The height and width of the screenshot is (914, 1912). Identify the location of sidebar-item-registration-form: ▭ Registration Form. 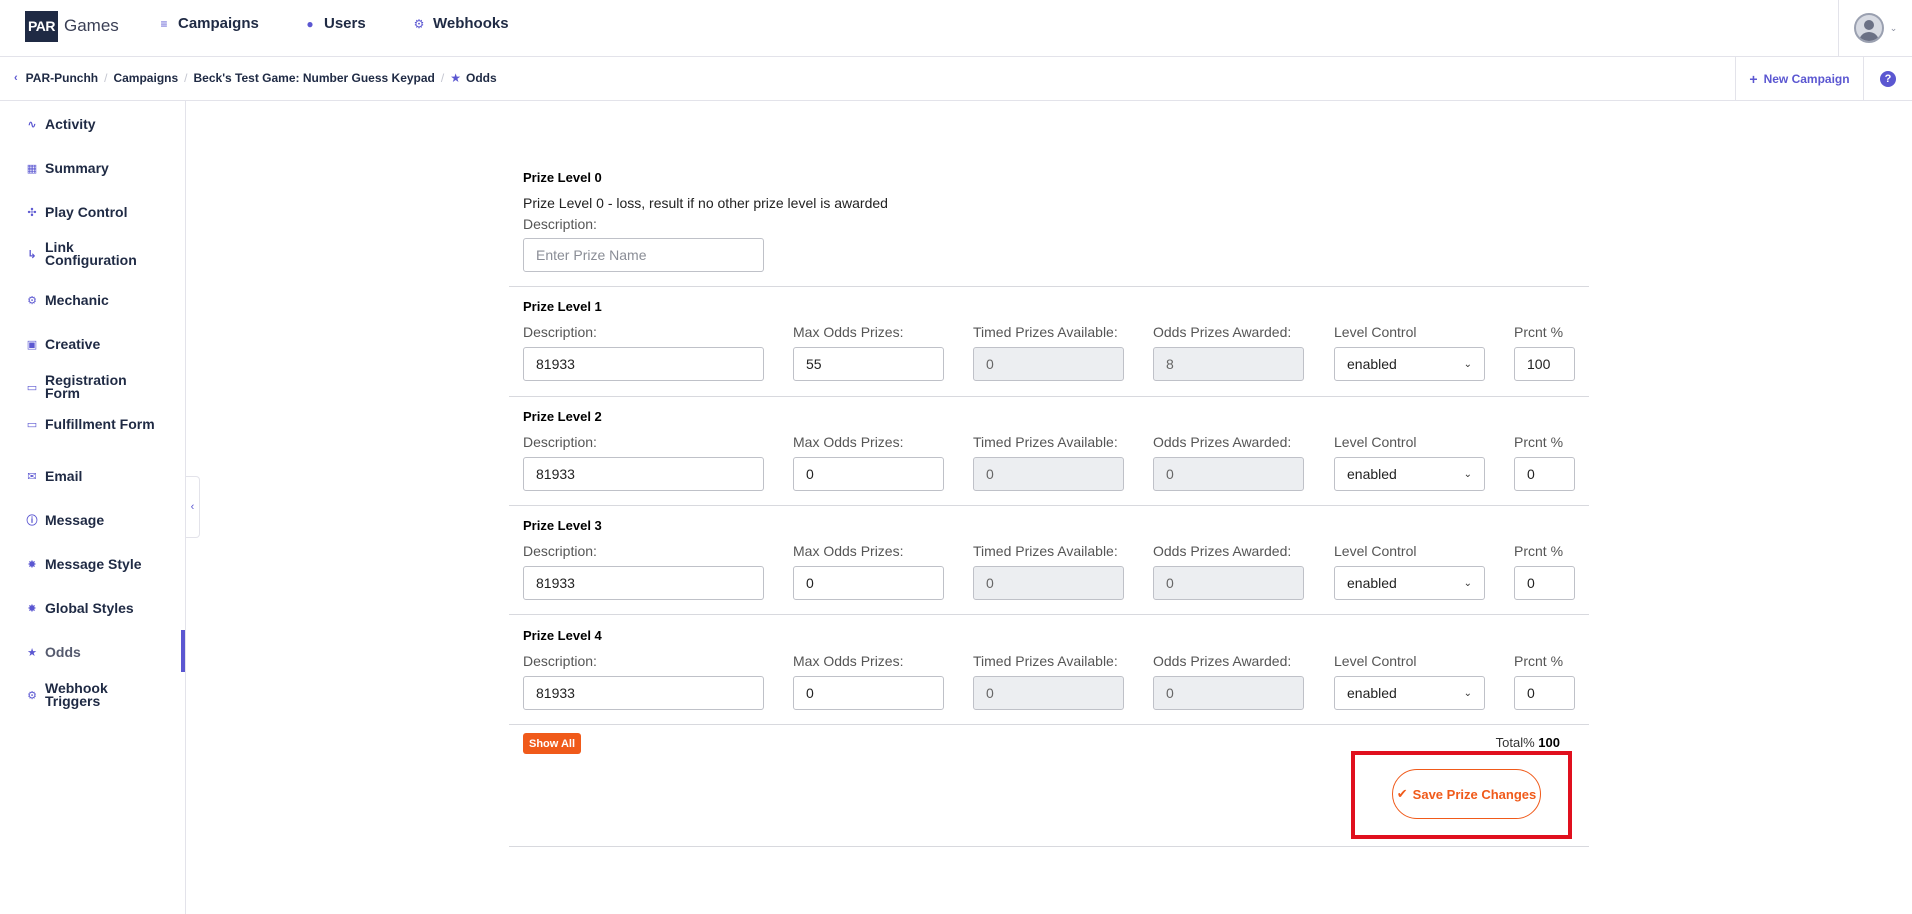
(100, 386).